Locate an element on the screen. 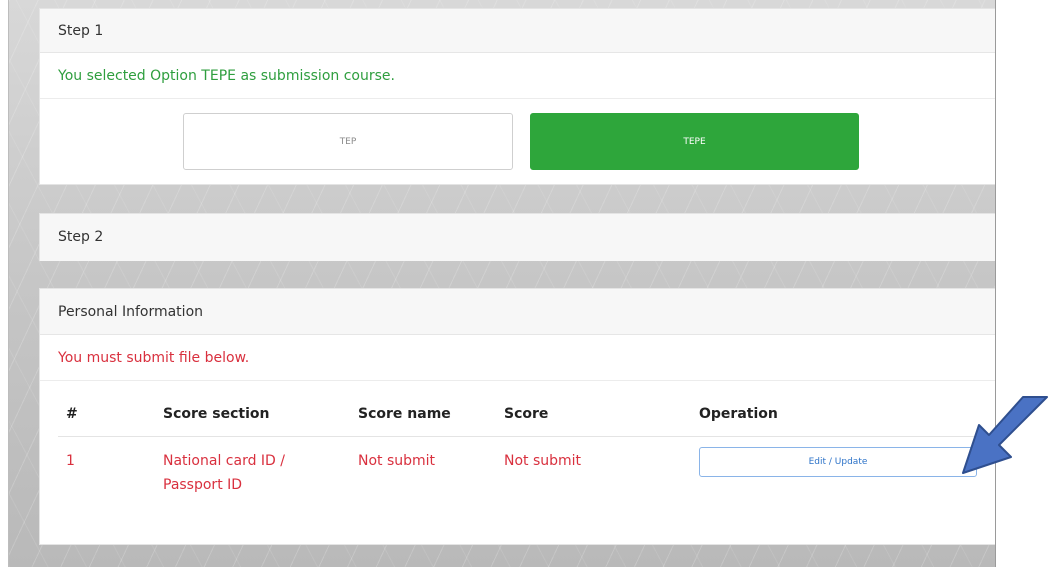 This screenshot has width=1049, height=567. column-header-index: # is located at coordinates (72, 414).